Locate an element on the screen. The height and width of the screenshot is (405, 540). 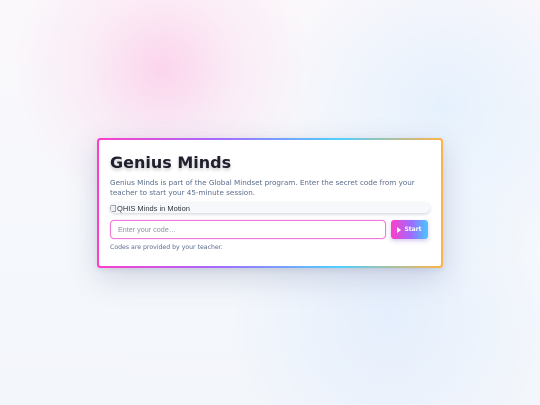
play-icon is located at coordinates (399, 229).